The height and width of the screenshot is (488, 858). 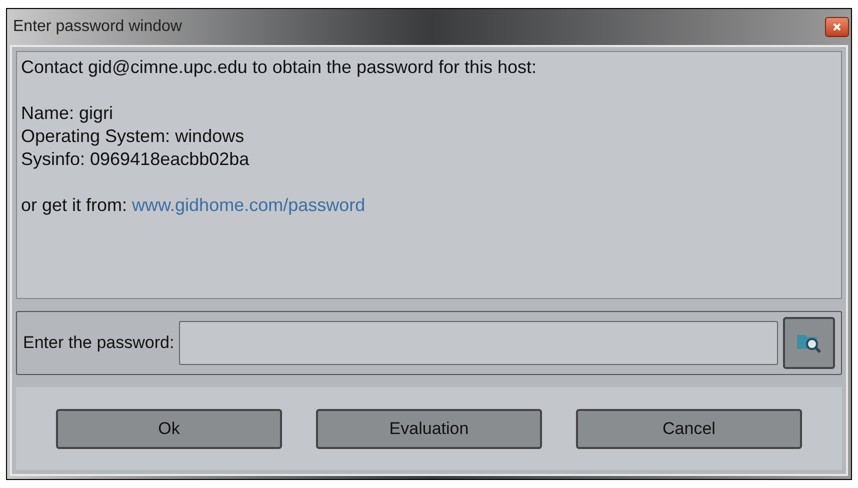 What do you see at coordinates (74, 205) in the screenshot?
I see `link-prefix: or get it from:` at bounding box center [74, 205].